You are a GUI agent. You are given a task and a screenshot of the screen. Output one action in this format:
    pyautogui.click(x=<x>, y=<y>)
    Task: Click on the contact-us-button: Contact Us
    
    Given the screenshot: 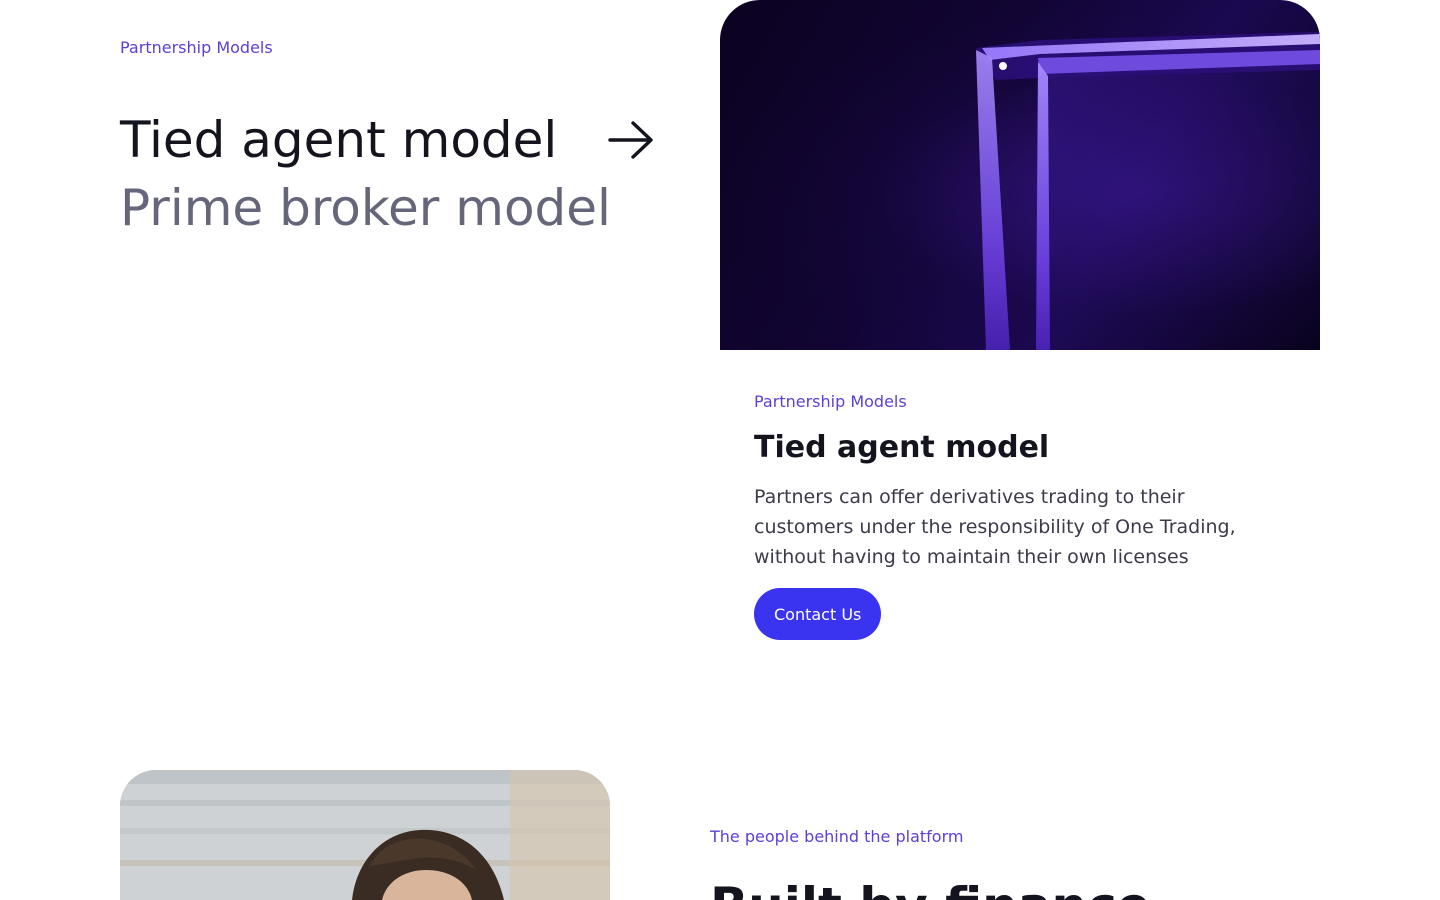 What is the action you would take?
    pyautogui.click(x=818, y=614)
    